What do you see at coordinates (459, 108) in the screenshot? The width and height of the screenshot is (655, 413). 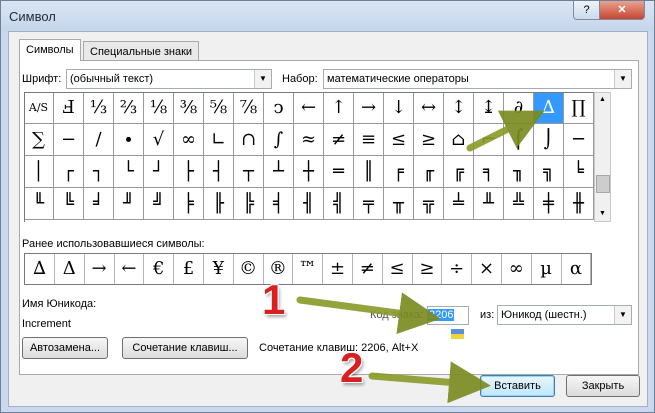 I see `symbol-cell: ↕` at bounding box center [459, 108].